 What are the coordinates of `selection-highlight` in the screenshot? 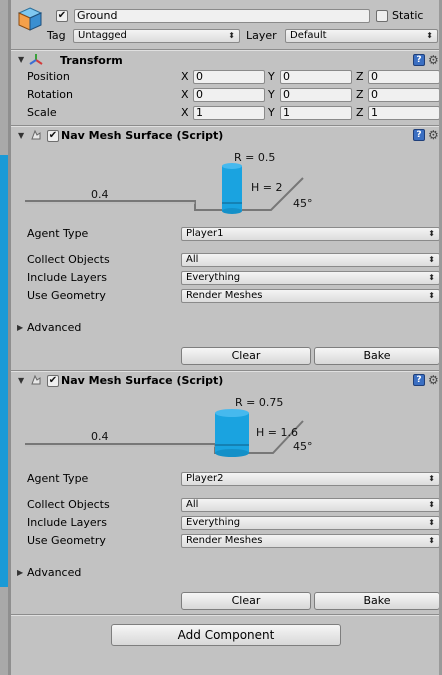 It's located at (4, 371).